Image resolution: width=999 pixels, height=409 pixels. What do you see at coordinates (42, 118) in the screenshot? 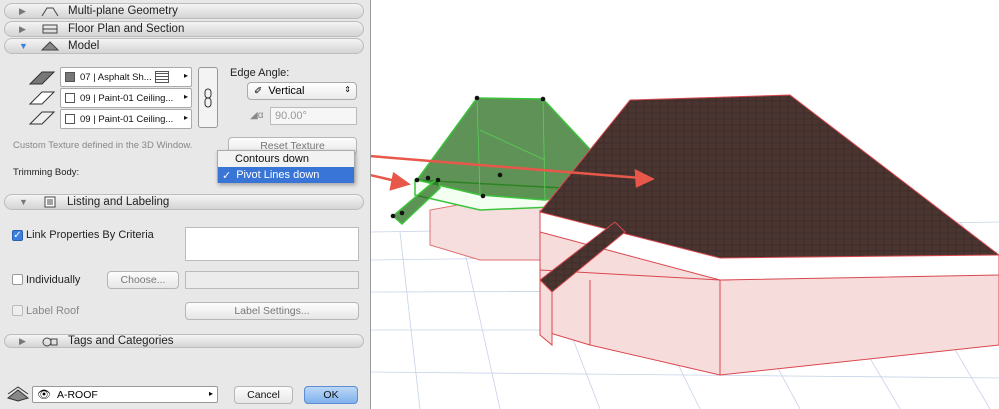
I see `bottom-surface-icon` at bounding box center [42, 118].